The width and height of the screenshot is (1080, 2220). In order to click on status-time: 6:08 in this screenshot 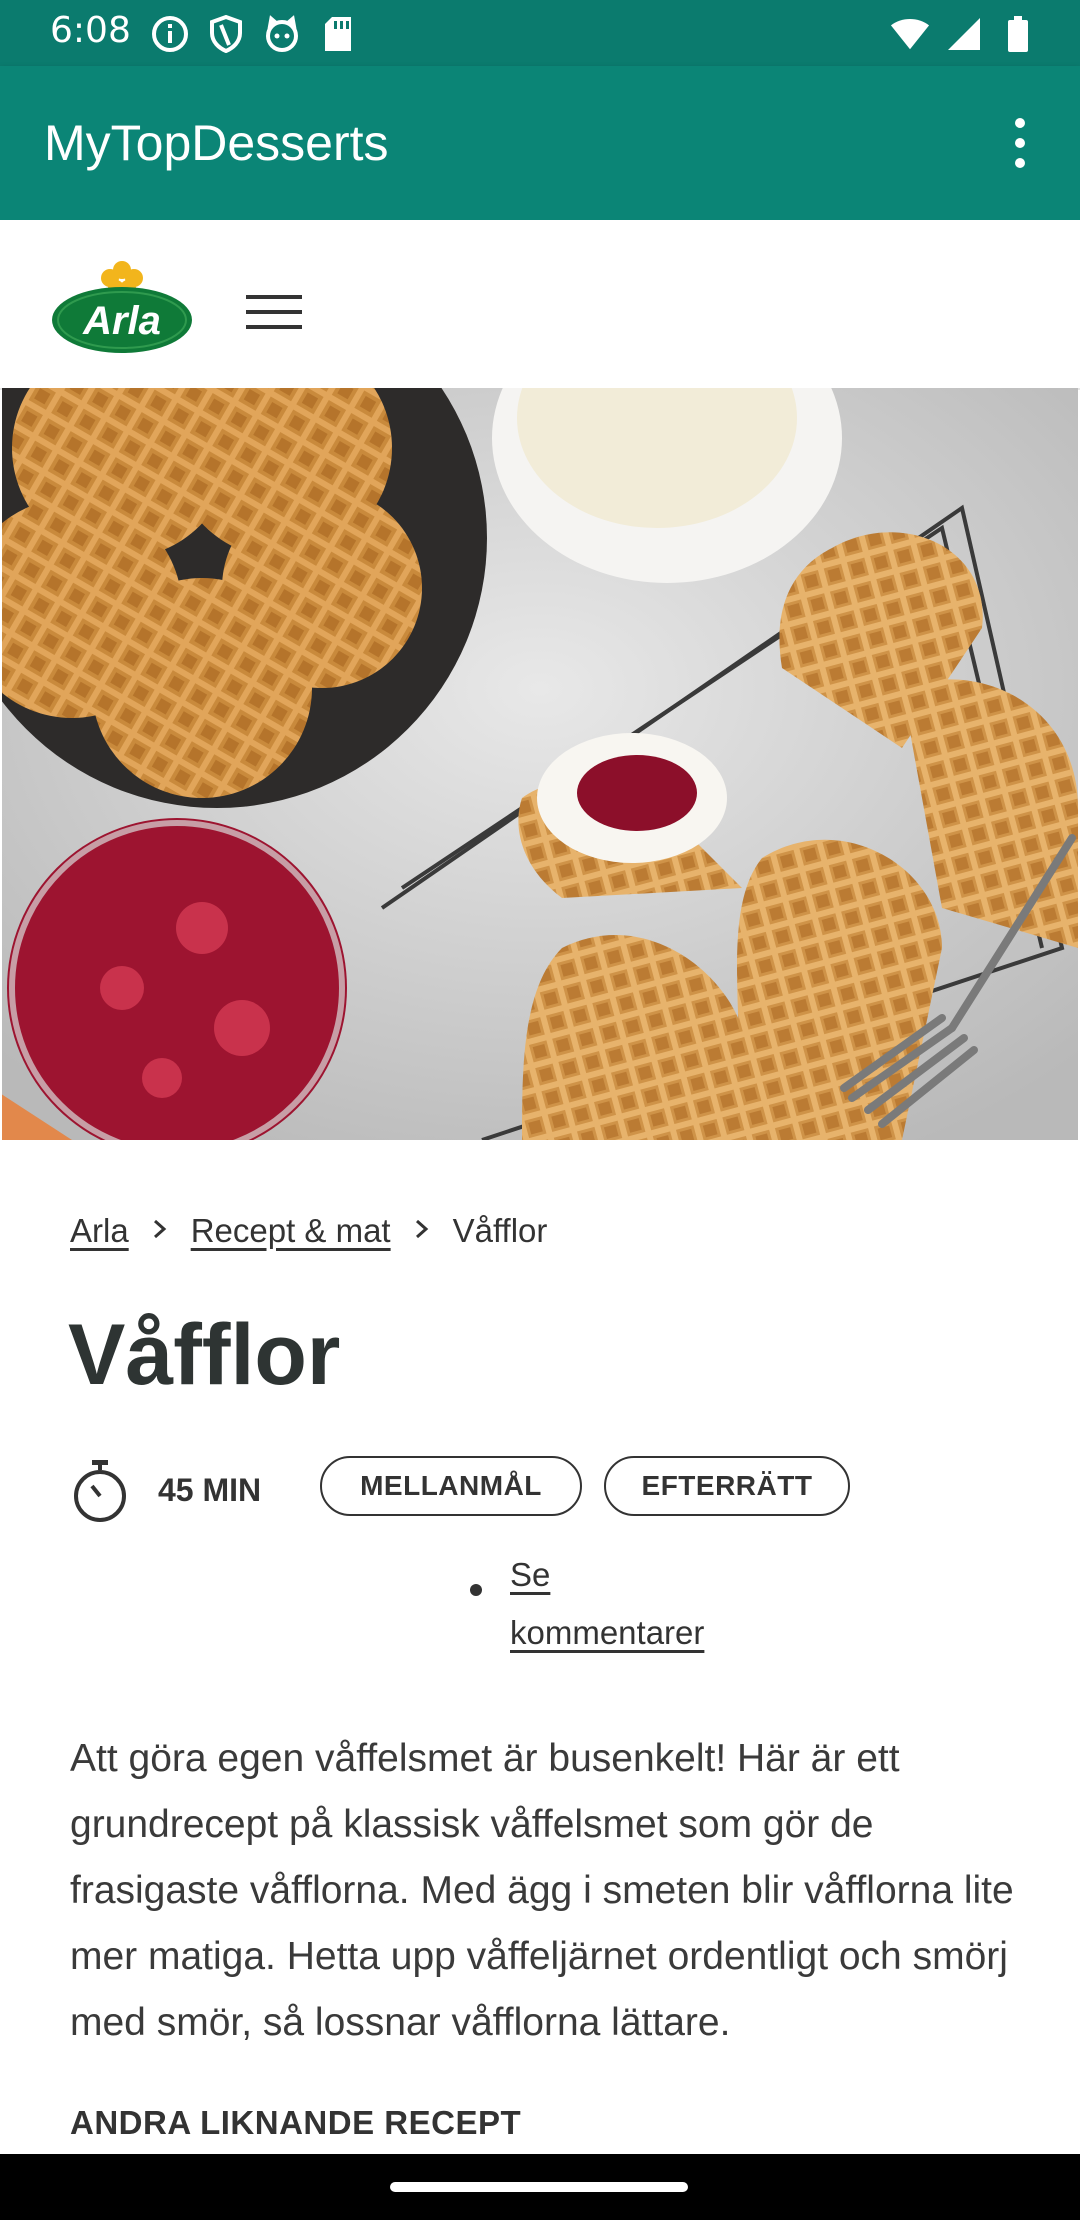, I will do `click(90, 30)`.